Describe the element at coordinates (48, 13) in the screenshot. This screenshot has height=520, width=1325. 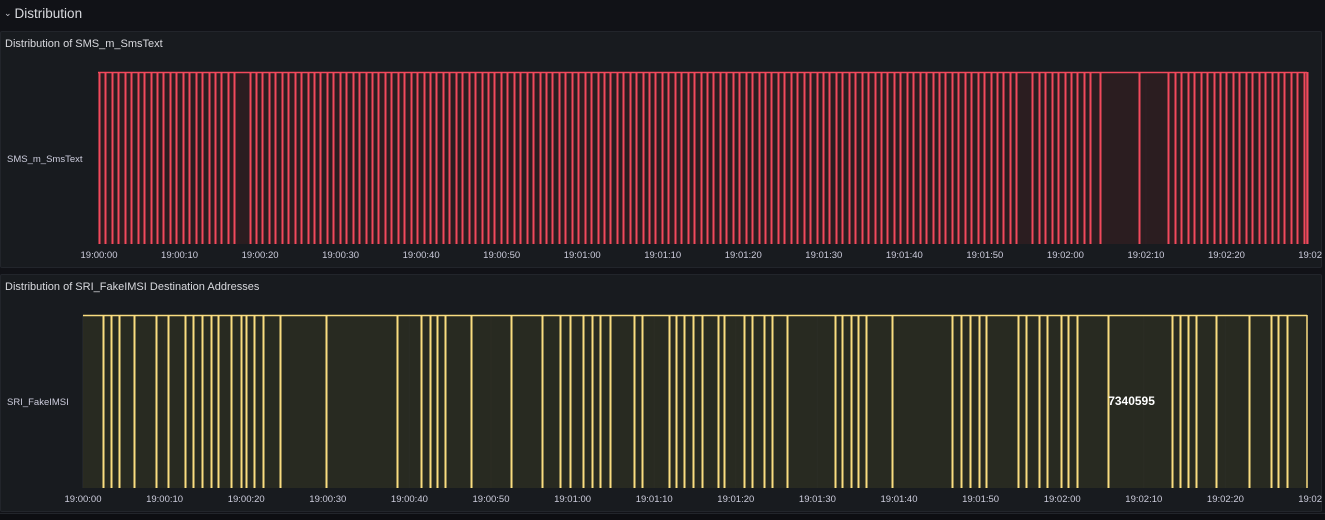
I see `row-title: Distribution` at that location.